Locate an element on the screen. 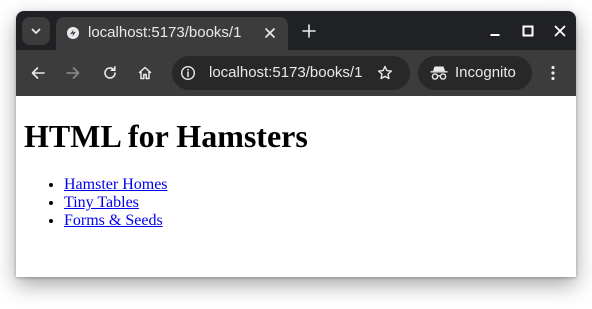 This screenshot has width=592, height=309. browser-toolbar: localhost:5173/books/1 Incognito is located at coordinates (296, 73).